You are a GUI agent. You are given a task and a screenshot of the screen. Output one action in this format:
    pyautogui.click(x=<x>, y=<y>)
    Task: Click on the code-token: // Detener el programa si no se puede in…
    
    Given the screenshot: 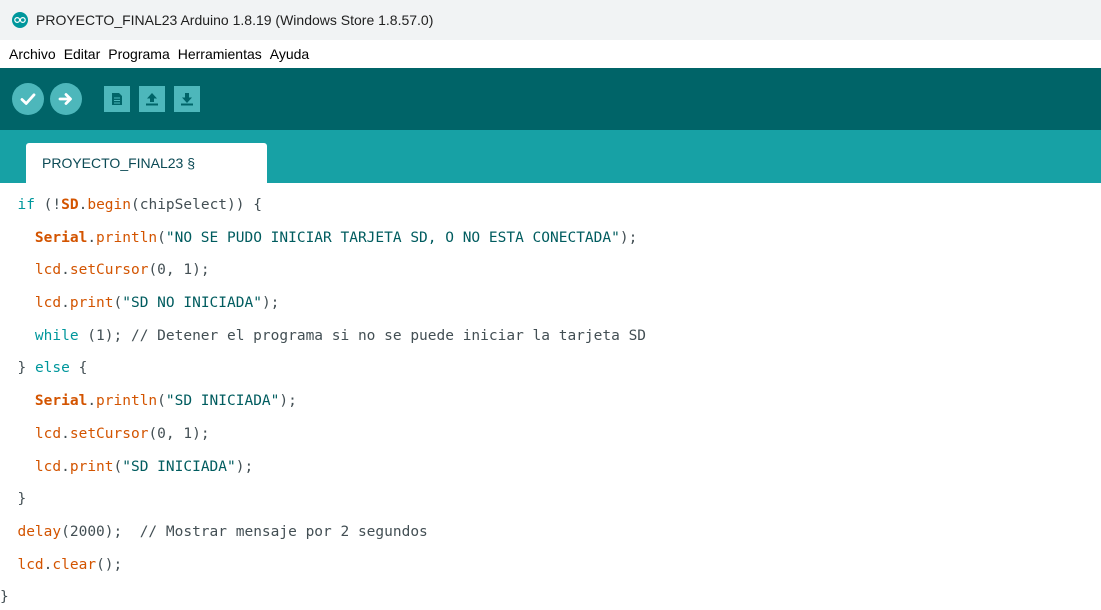 What is the action you would take?
    pyautogui.click(x=388, y=335)
    